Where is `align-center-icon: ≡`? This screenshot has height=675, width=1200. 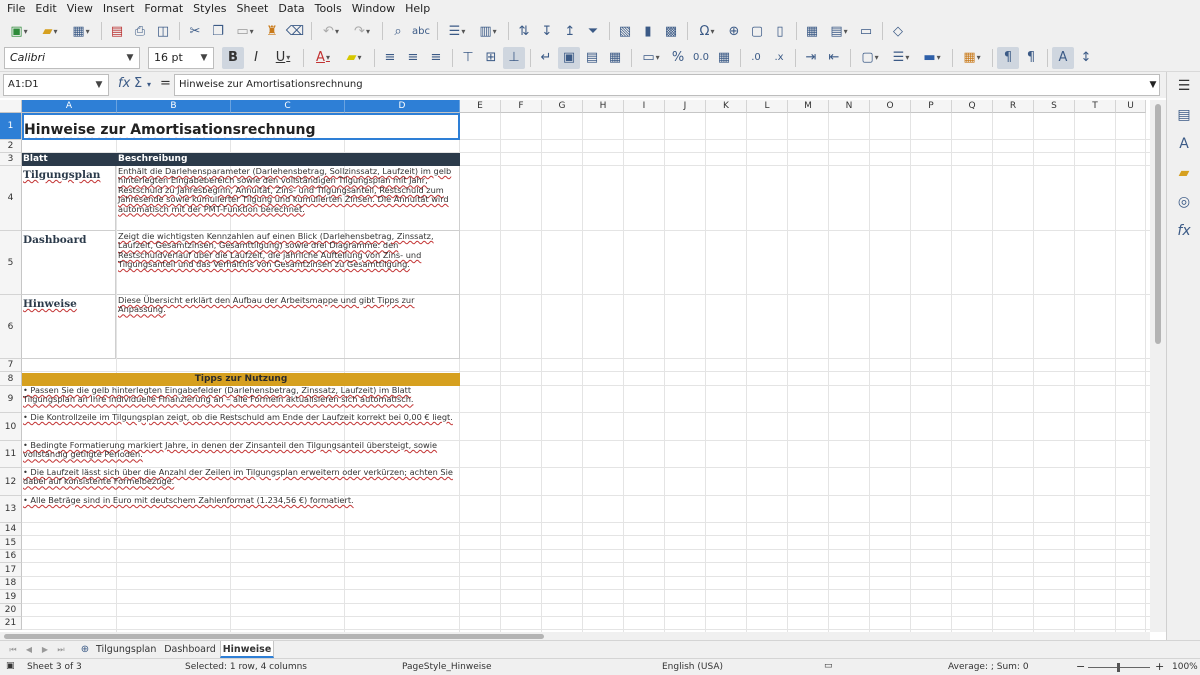 align-center-icon: ≡ is located at coordinates (413, 58).